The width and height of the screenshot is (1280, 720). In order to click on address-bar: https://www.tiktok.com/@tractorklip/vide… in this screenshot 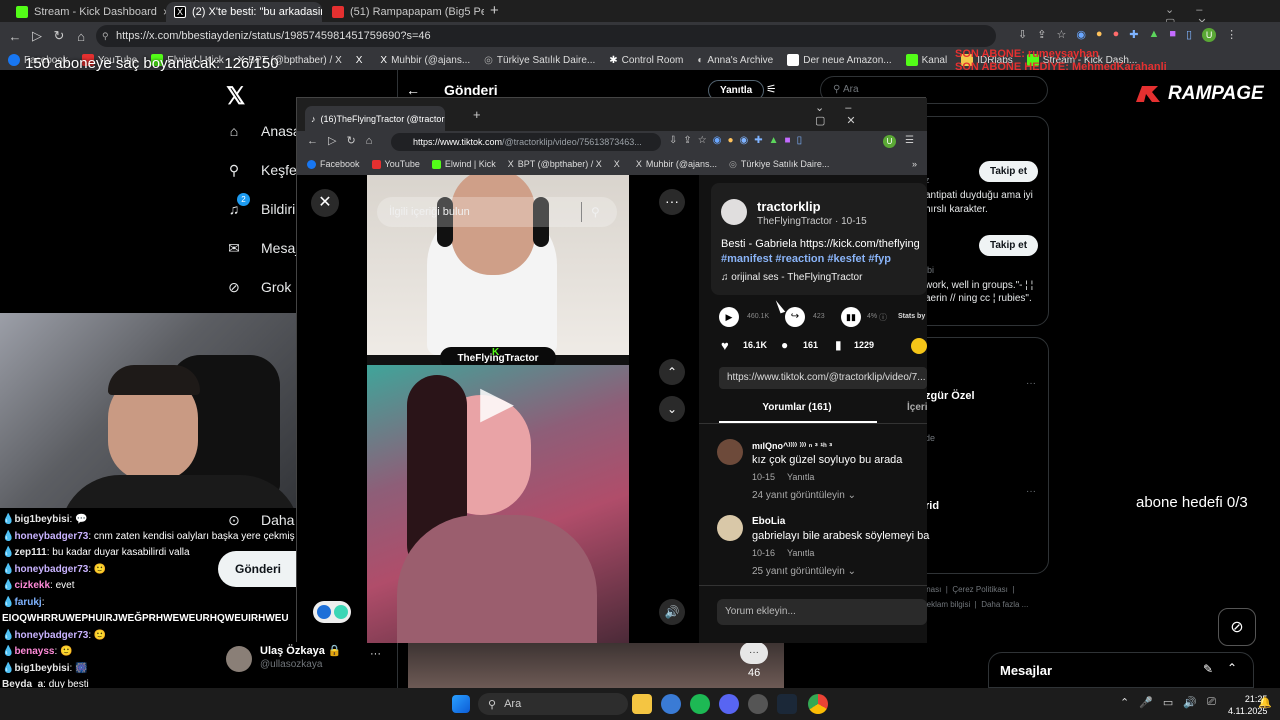, I will do `click(526, 142)`.